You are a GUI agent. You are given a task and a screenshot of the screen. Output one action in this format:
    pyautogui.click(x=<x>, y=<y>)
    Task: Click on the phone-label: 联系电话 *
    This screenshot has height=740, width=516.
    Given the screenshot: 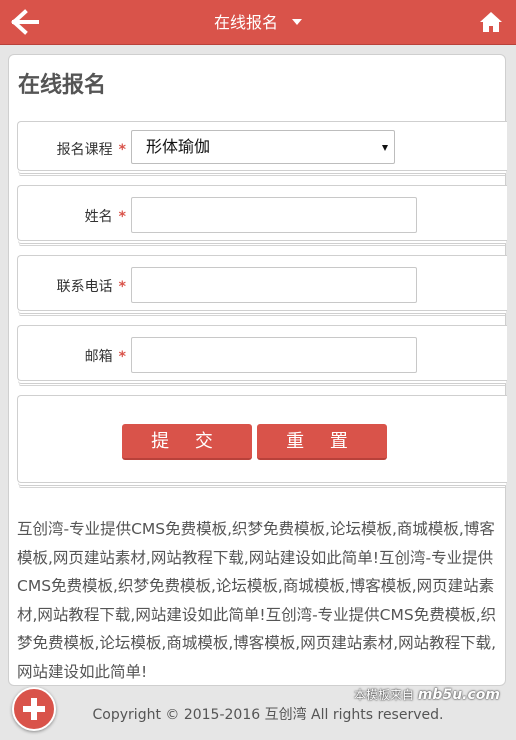 What is the action you would take?
    pyautogui.click(x=91, y=287)
    